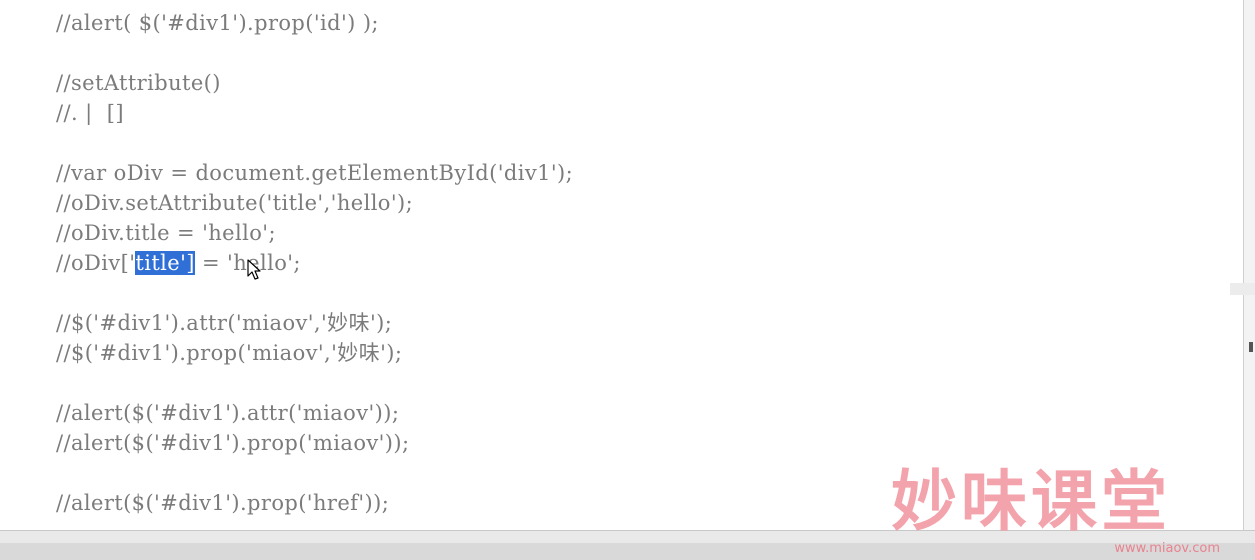 This screenshot has height=560, width=1255. What do you see at coordinates (217, 23) in the screenshot?
I see `code-line-1: //alert( $('#div1').prop('id') );` at bounding box center [217, 23].